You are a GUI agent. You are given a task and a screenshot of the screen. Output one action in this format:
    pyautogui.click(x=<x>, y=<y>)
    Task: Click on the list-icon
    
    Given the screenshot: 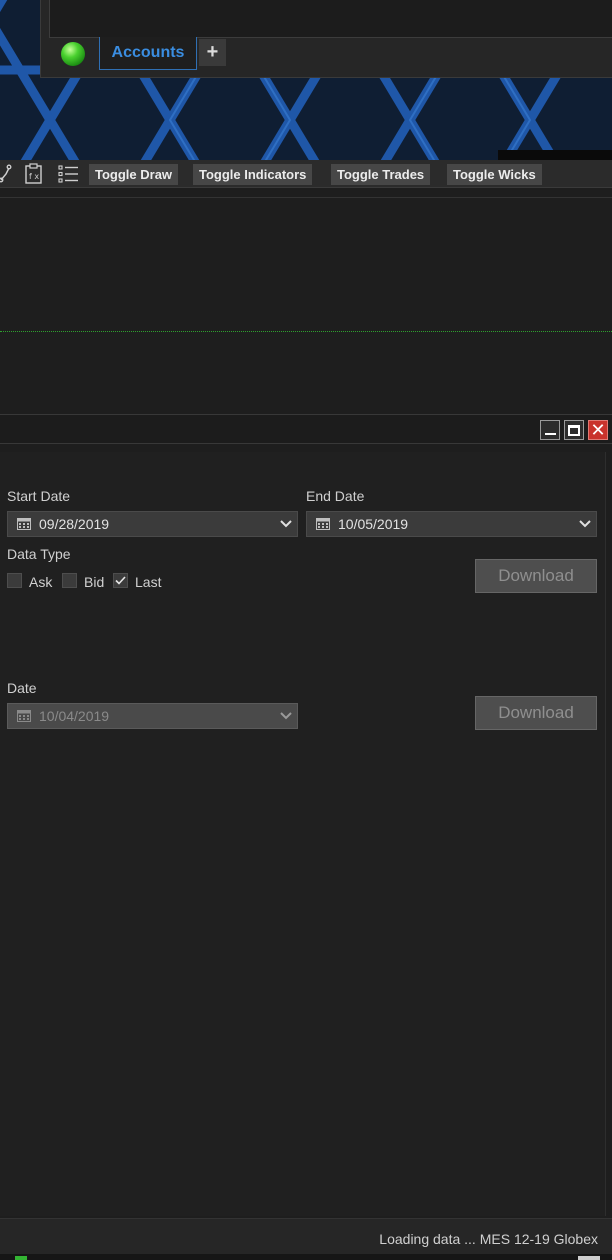 What is the action you would take?
    pyautogui.click(x=68, y=174)
    